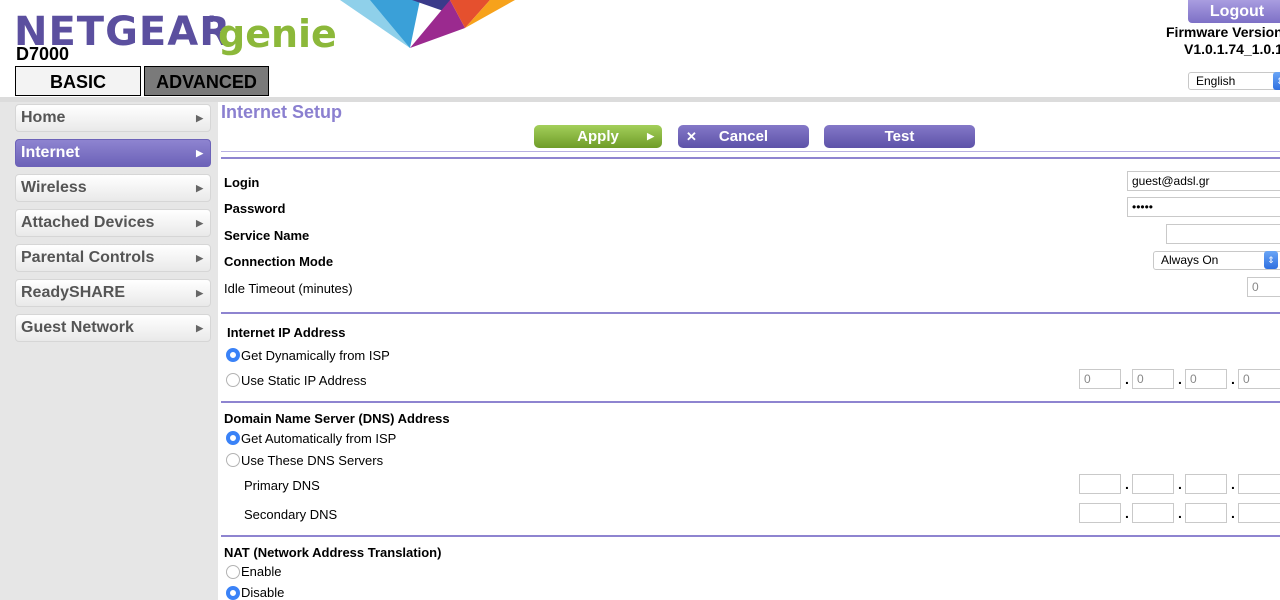 This screenshot has width=1280, height=600. What do you see at coordinates (279, 261) in the screenshot?
I see `connection-mode-label: Connection Mode` at bounding box center [279, 261].